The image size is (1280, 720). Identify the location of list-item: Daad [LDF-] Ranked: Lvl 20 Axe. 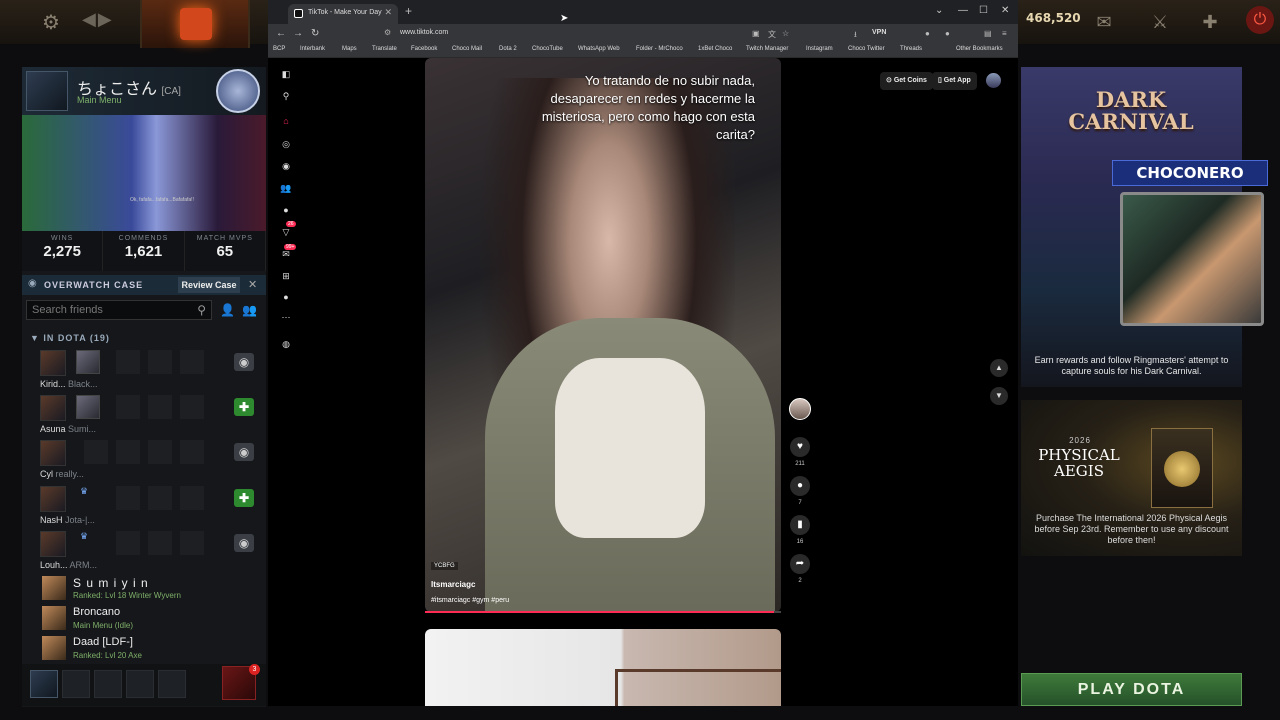
(150, 651).